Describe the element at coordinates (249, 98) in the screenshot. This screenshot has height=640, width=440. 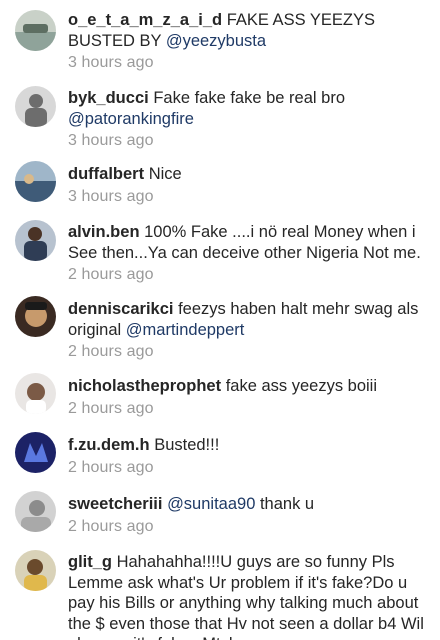
I see `comment-text: Fake fake fake be real bro` at that location.